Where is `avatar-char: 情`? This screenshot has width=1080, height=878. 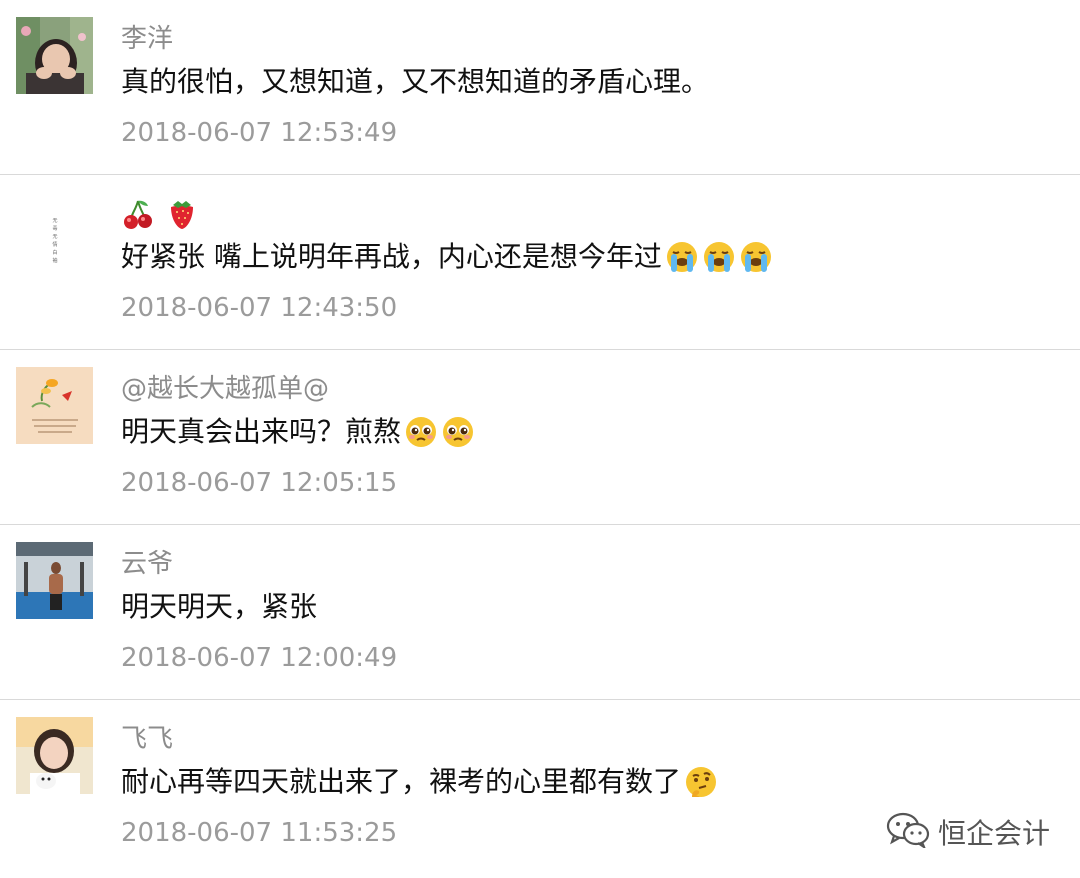 avatar-char: 情 is located at coordinates (54, 244).